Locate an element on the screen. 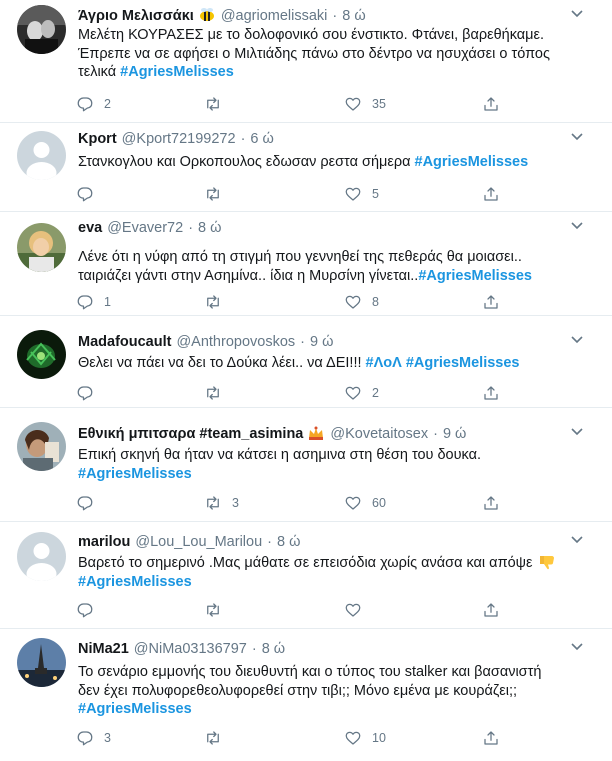 The width and height of the screenshot is (612, 761). display-name: eva is located at coordinates (90, 228).